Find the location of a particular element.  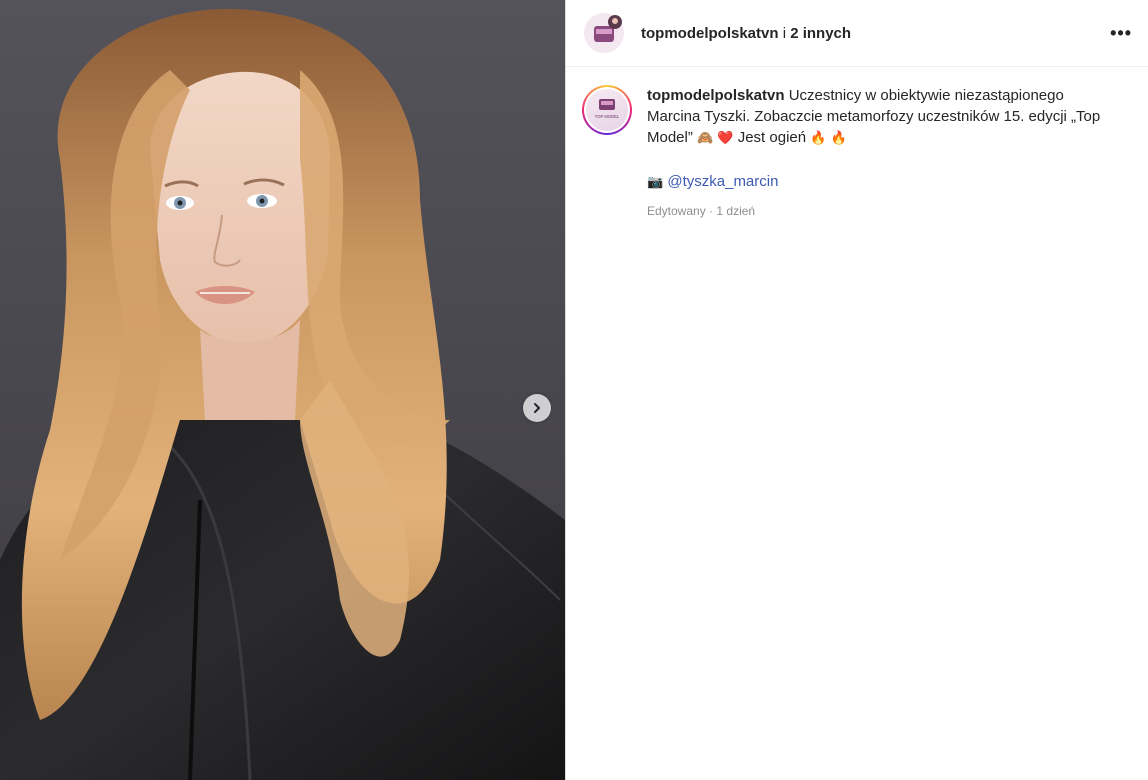

caption-emojis-2: 🔥 🔥 is located at coordinates (828, 138).